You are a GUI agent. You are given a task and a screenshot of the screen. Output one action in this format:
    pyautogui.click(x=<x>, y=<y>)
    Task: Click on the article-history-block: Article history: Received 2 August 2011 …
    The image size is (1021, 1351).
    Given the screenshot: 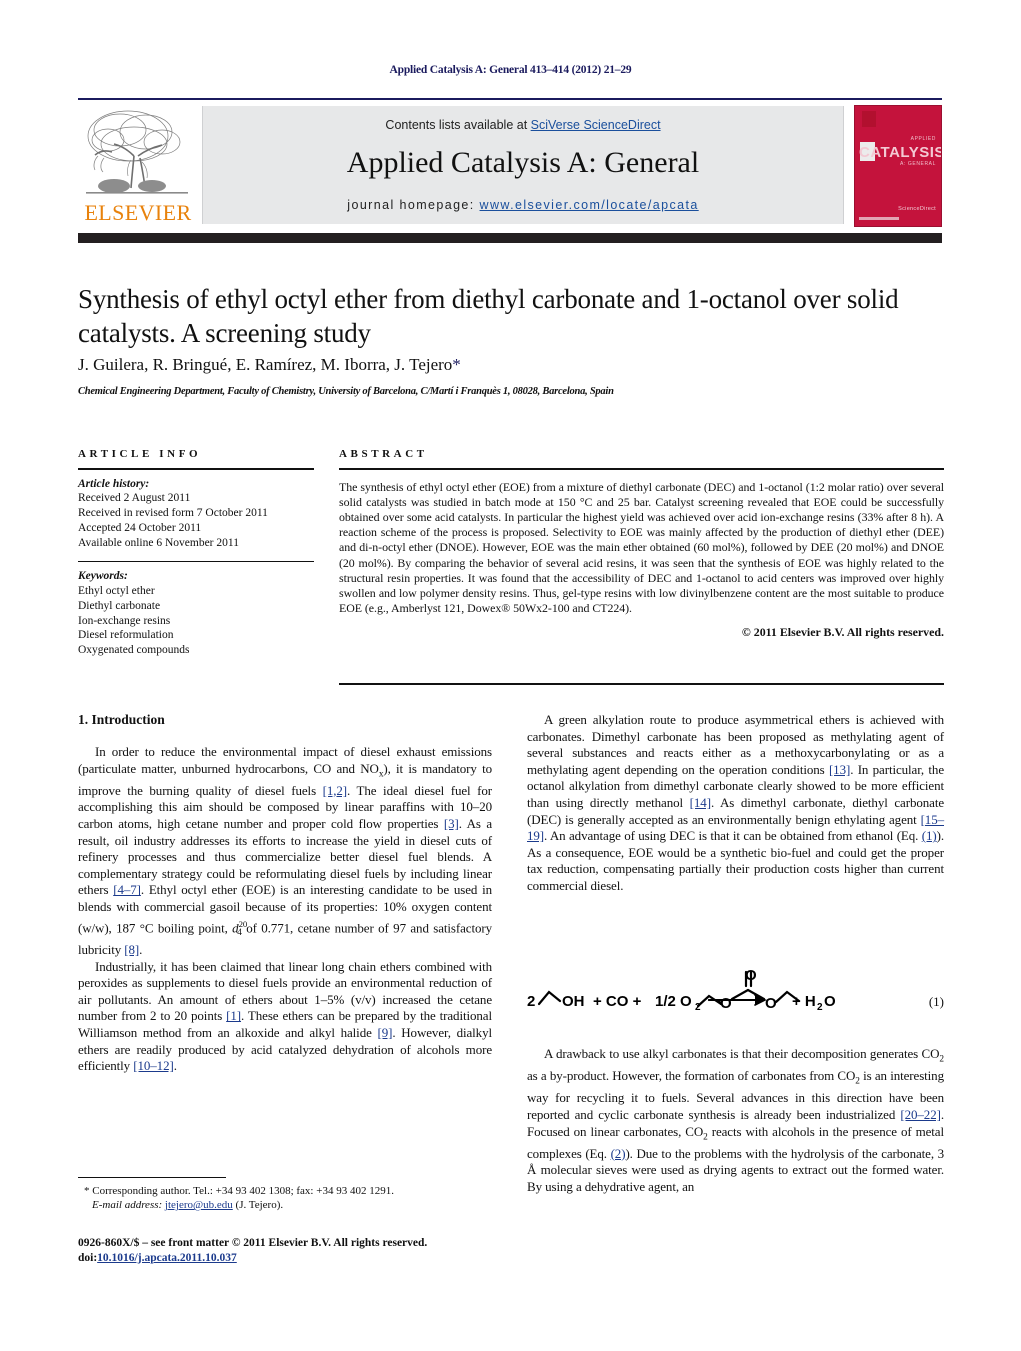 What is the action you would take?
    pyautogui.click(x=196, y=514)
    